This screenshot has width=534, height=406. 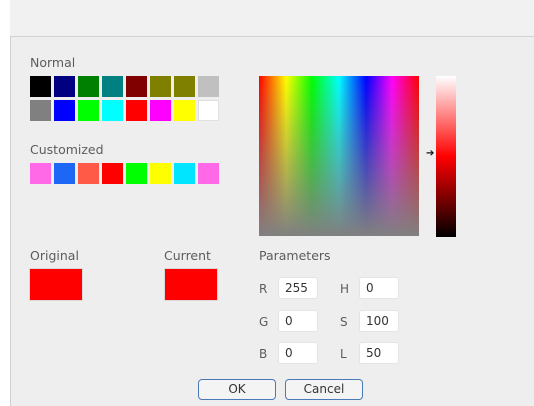 I want to click on original-label: Original, so click(x=54, y=255).